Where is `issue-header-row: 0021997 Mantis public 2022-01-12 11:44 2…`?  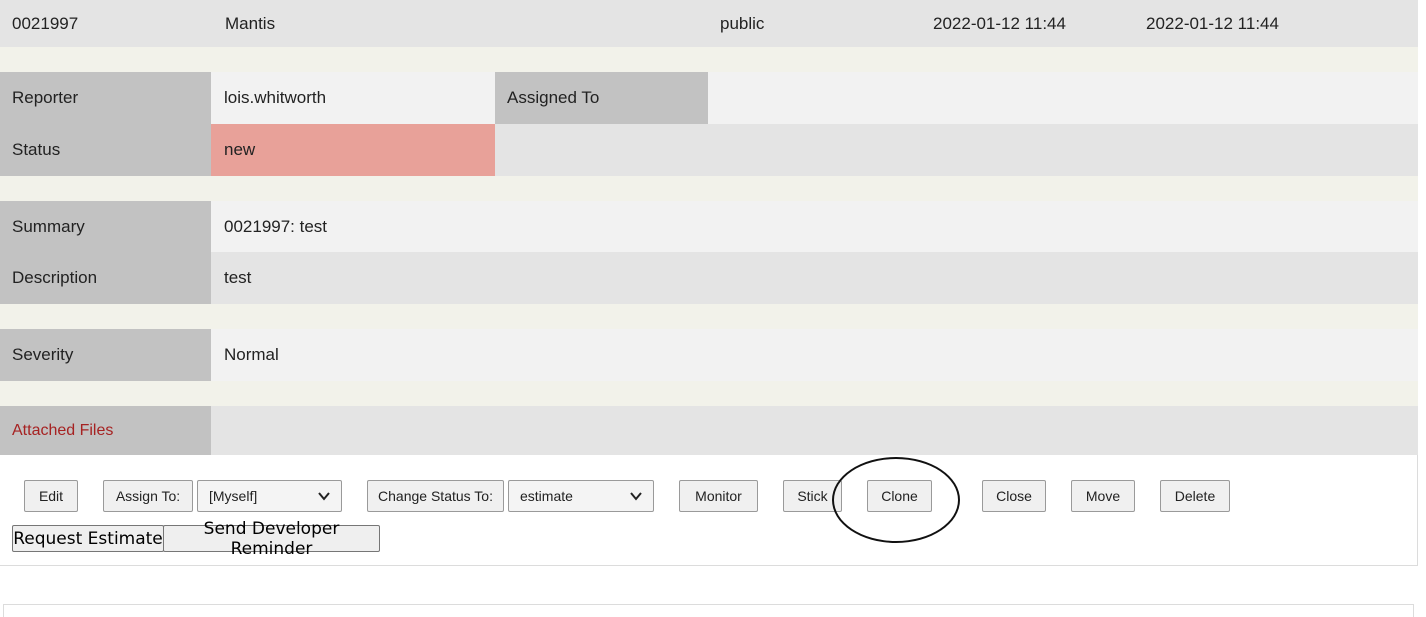 issue-header-row: 0021997 Mantis public 2022-01-12 11:44 2… is located at coordinates (709, 23).